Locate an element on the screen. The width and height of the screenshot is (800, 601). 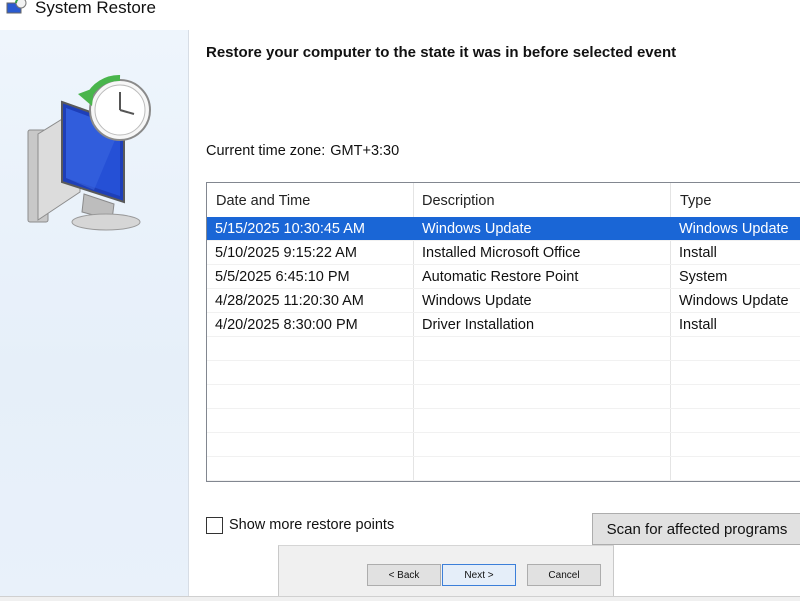
show-more-restore-points-option: Show more restore points is located at coordinates (300, 525).